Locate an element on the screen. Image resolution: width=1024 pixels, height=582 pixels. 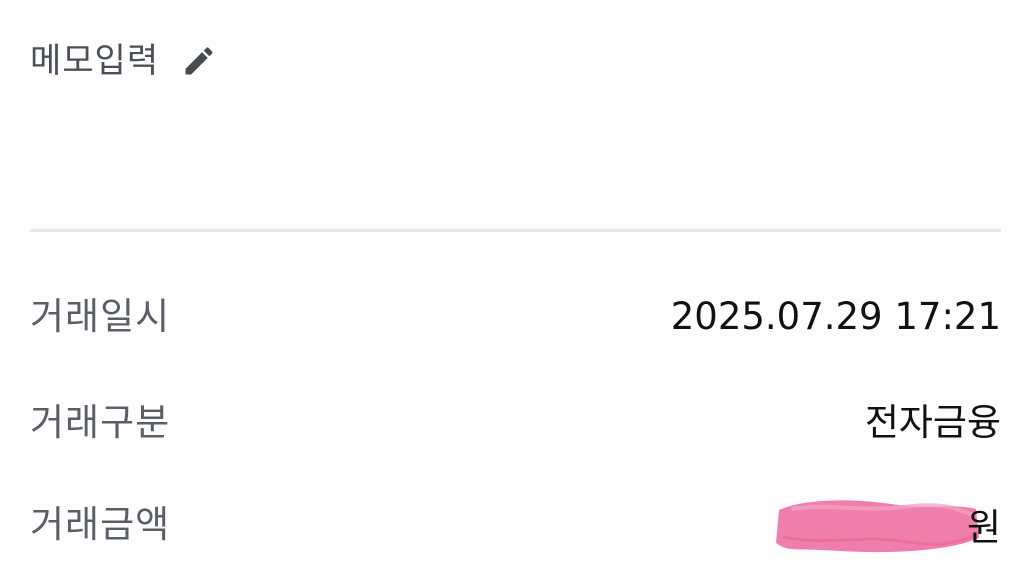
transaction-amount-value: 원 is located at coordinates (886, 524).